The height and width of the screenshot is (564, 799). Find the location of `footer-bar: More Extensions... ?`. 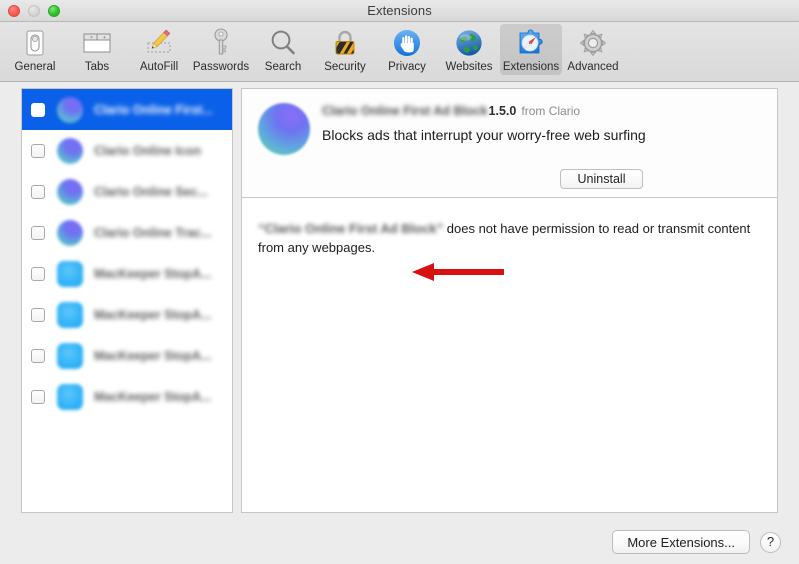

footer-bar: More Extensions... ? is located at coordinates (696, 542).